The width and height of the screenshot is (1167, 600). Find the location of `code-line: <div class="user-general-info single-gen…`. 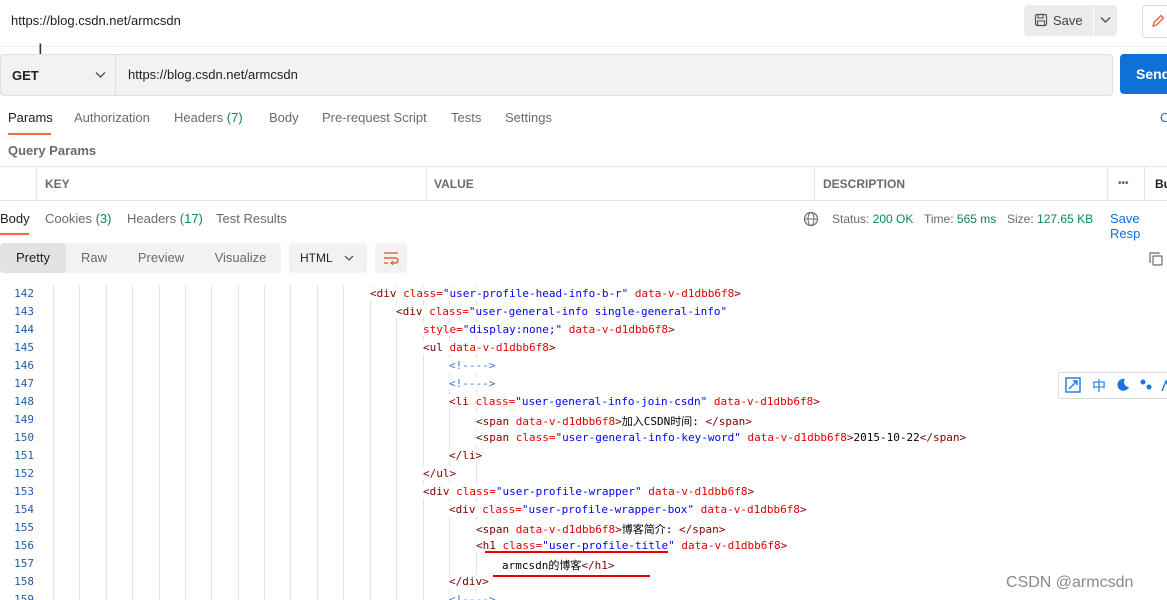

code-line: <div class="user-general-info single-gen… is located at coordinates (562, 311).